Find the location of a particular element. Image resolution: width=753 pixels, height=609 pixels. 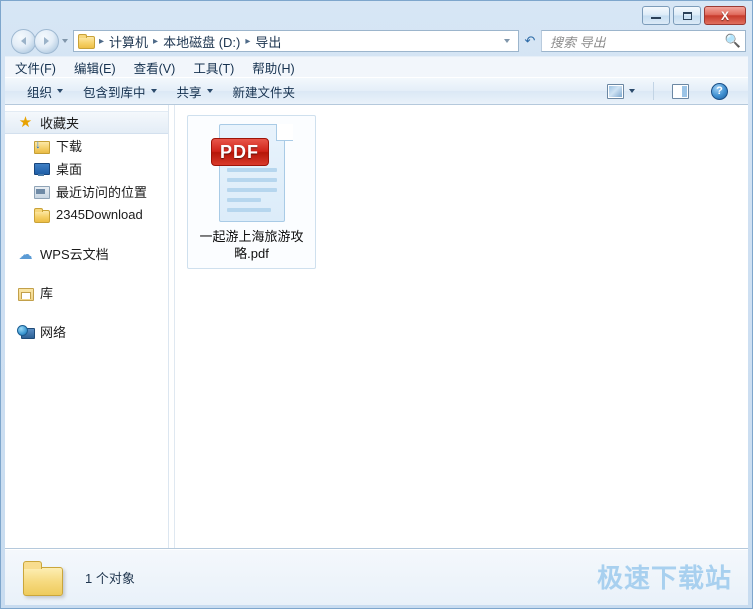

recent-pages-button is located at coordinates (64, 41).